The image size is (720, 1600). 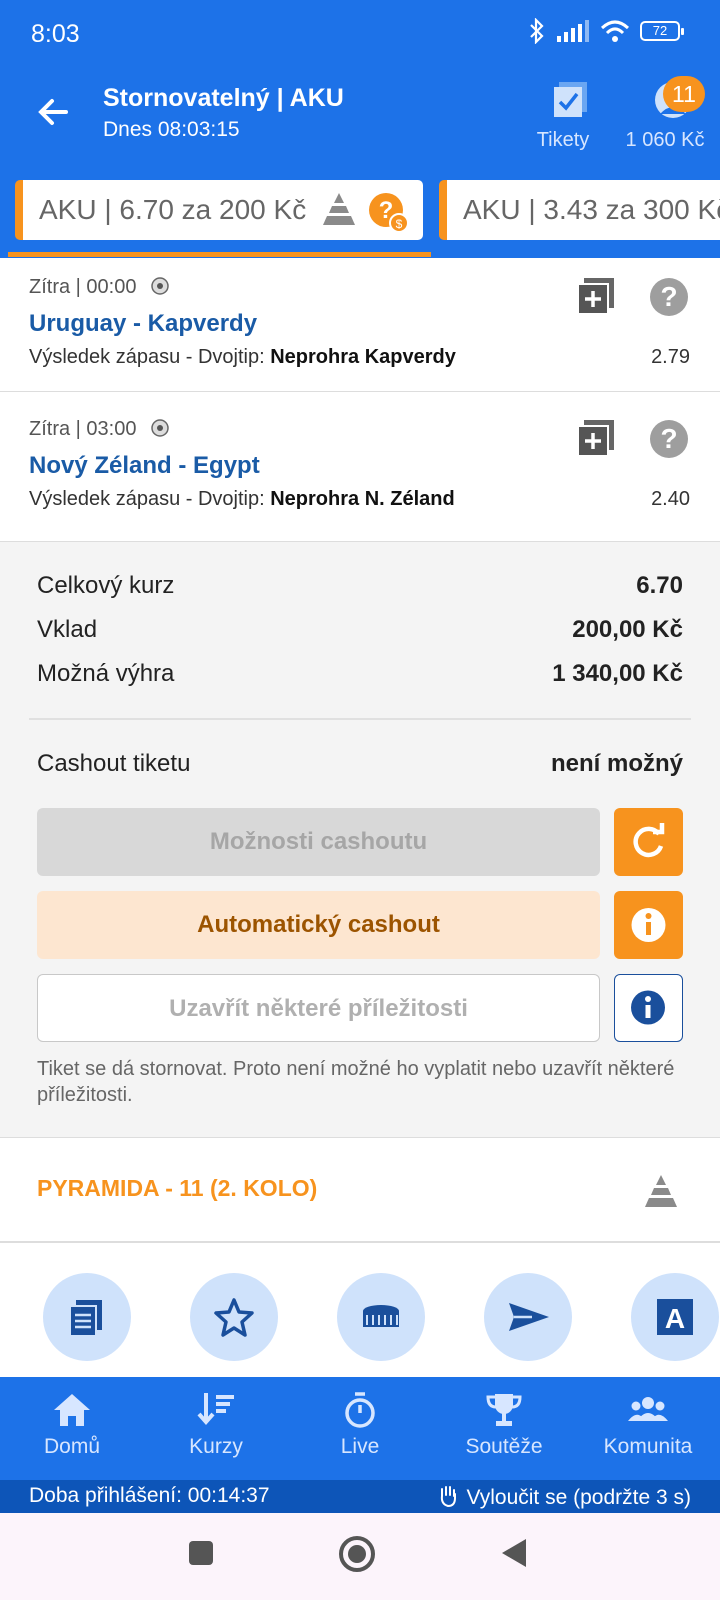 I want to click on signal-icon, so click(x=573, y=31).